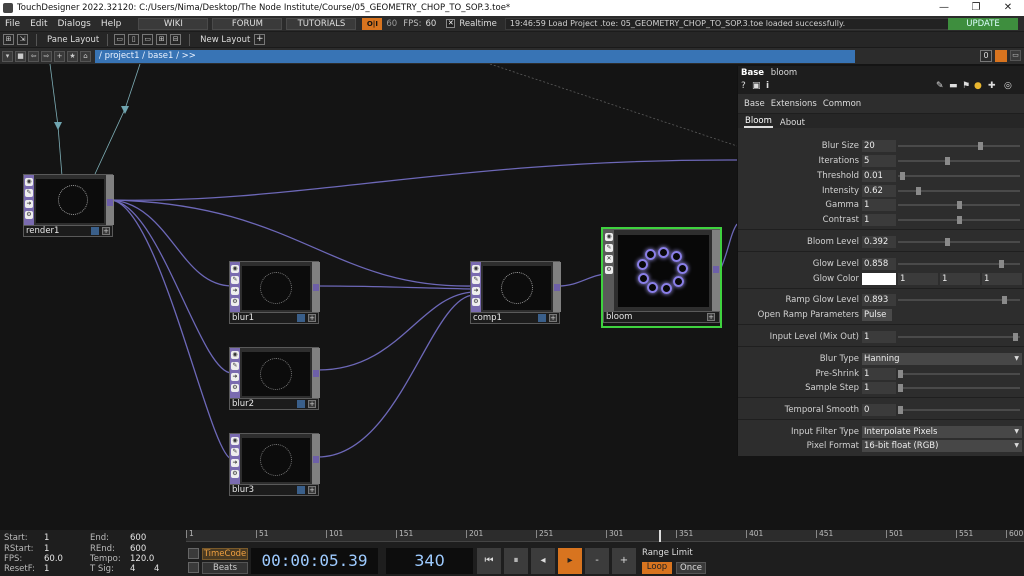 This screenshot has height=576, width=1024. I want to click on once-button: Once, so click(691, 568).